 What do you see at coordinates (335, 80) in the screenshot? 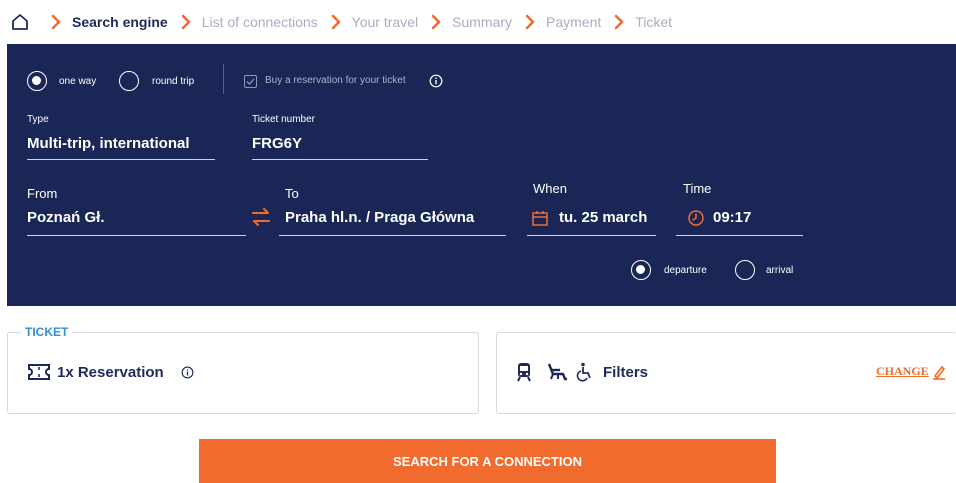
I see `reservation-checkbox-label: Buy a reservation for your ticket` at bounding box center [335, 80].